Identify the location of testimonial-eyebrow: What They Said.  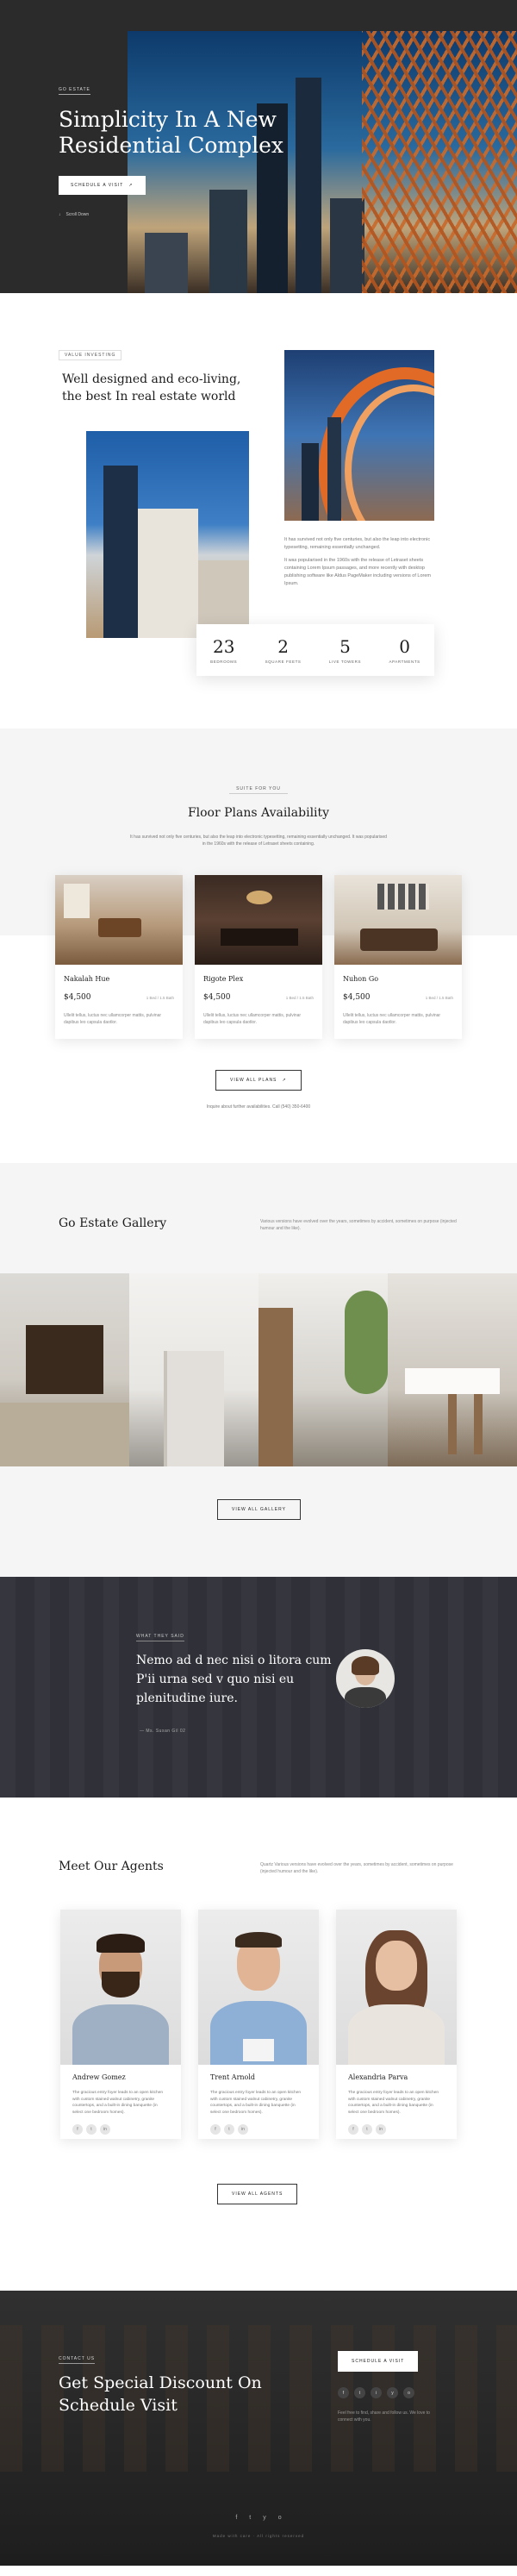
(160, 1638).